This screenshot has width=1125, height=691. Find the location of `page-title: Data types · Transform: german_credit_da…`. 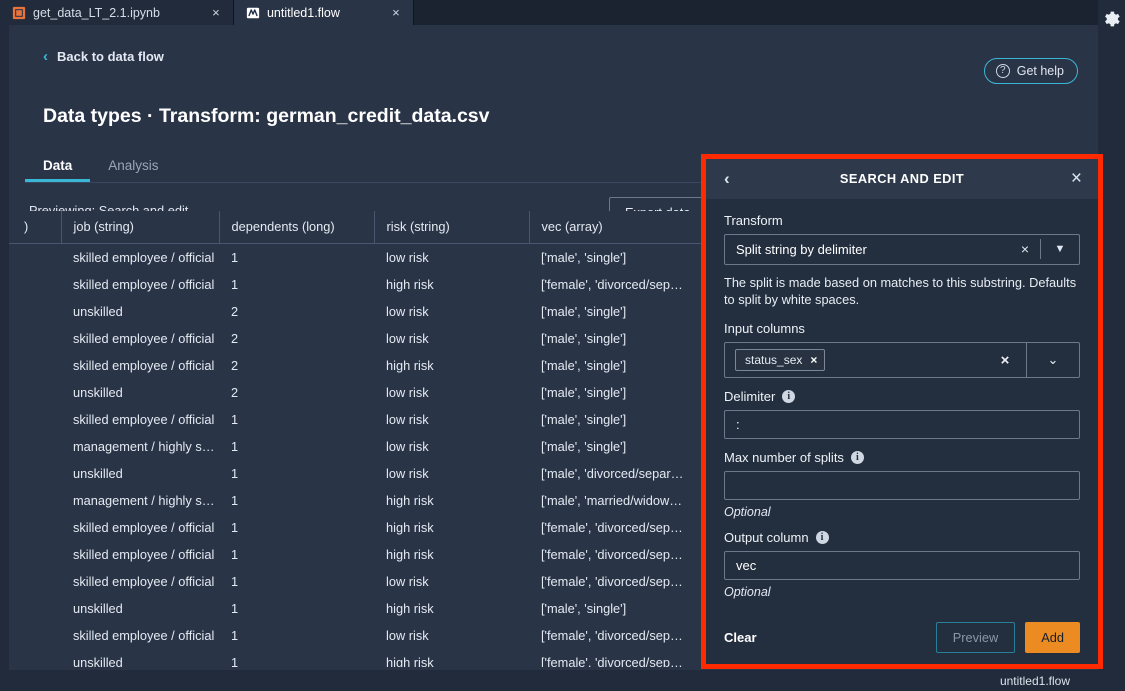

page-title: Data types · Transform: german_credit_da… is located at coordinates (266, 116).